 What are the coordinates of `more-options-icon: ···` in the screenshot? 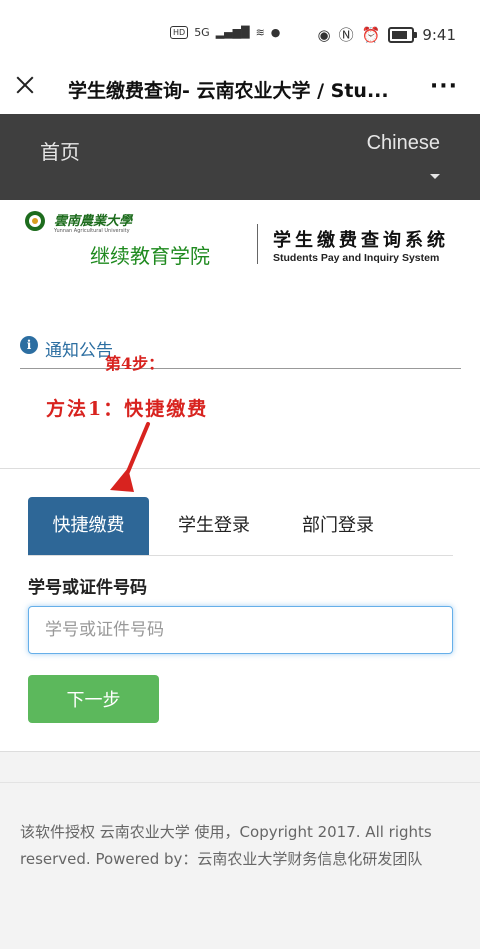 It's located at (444, 86).